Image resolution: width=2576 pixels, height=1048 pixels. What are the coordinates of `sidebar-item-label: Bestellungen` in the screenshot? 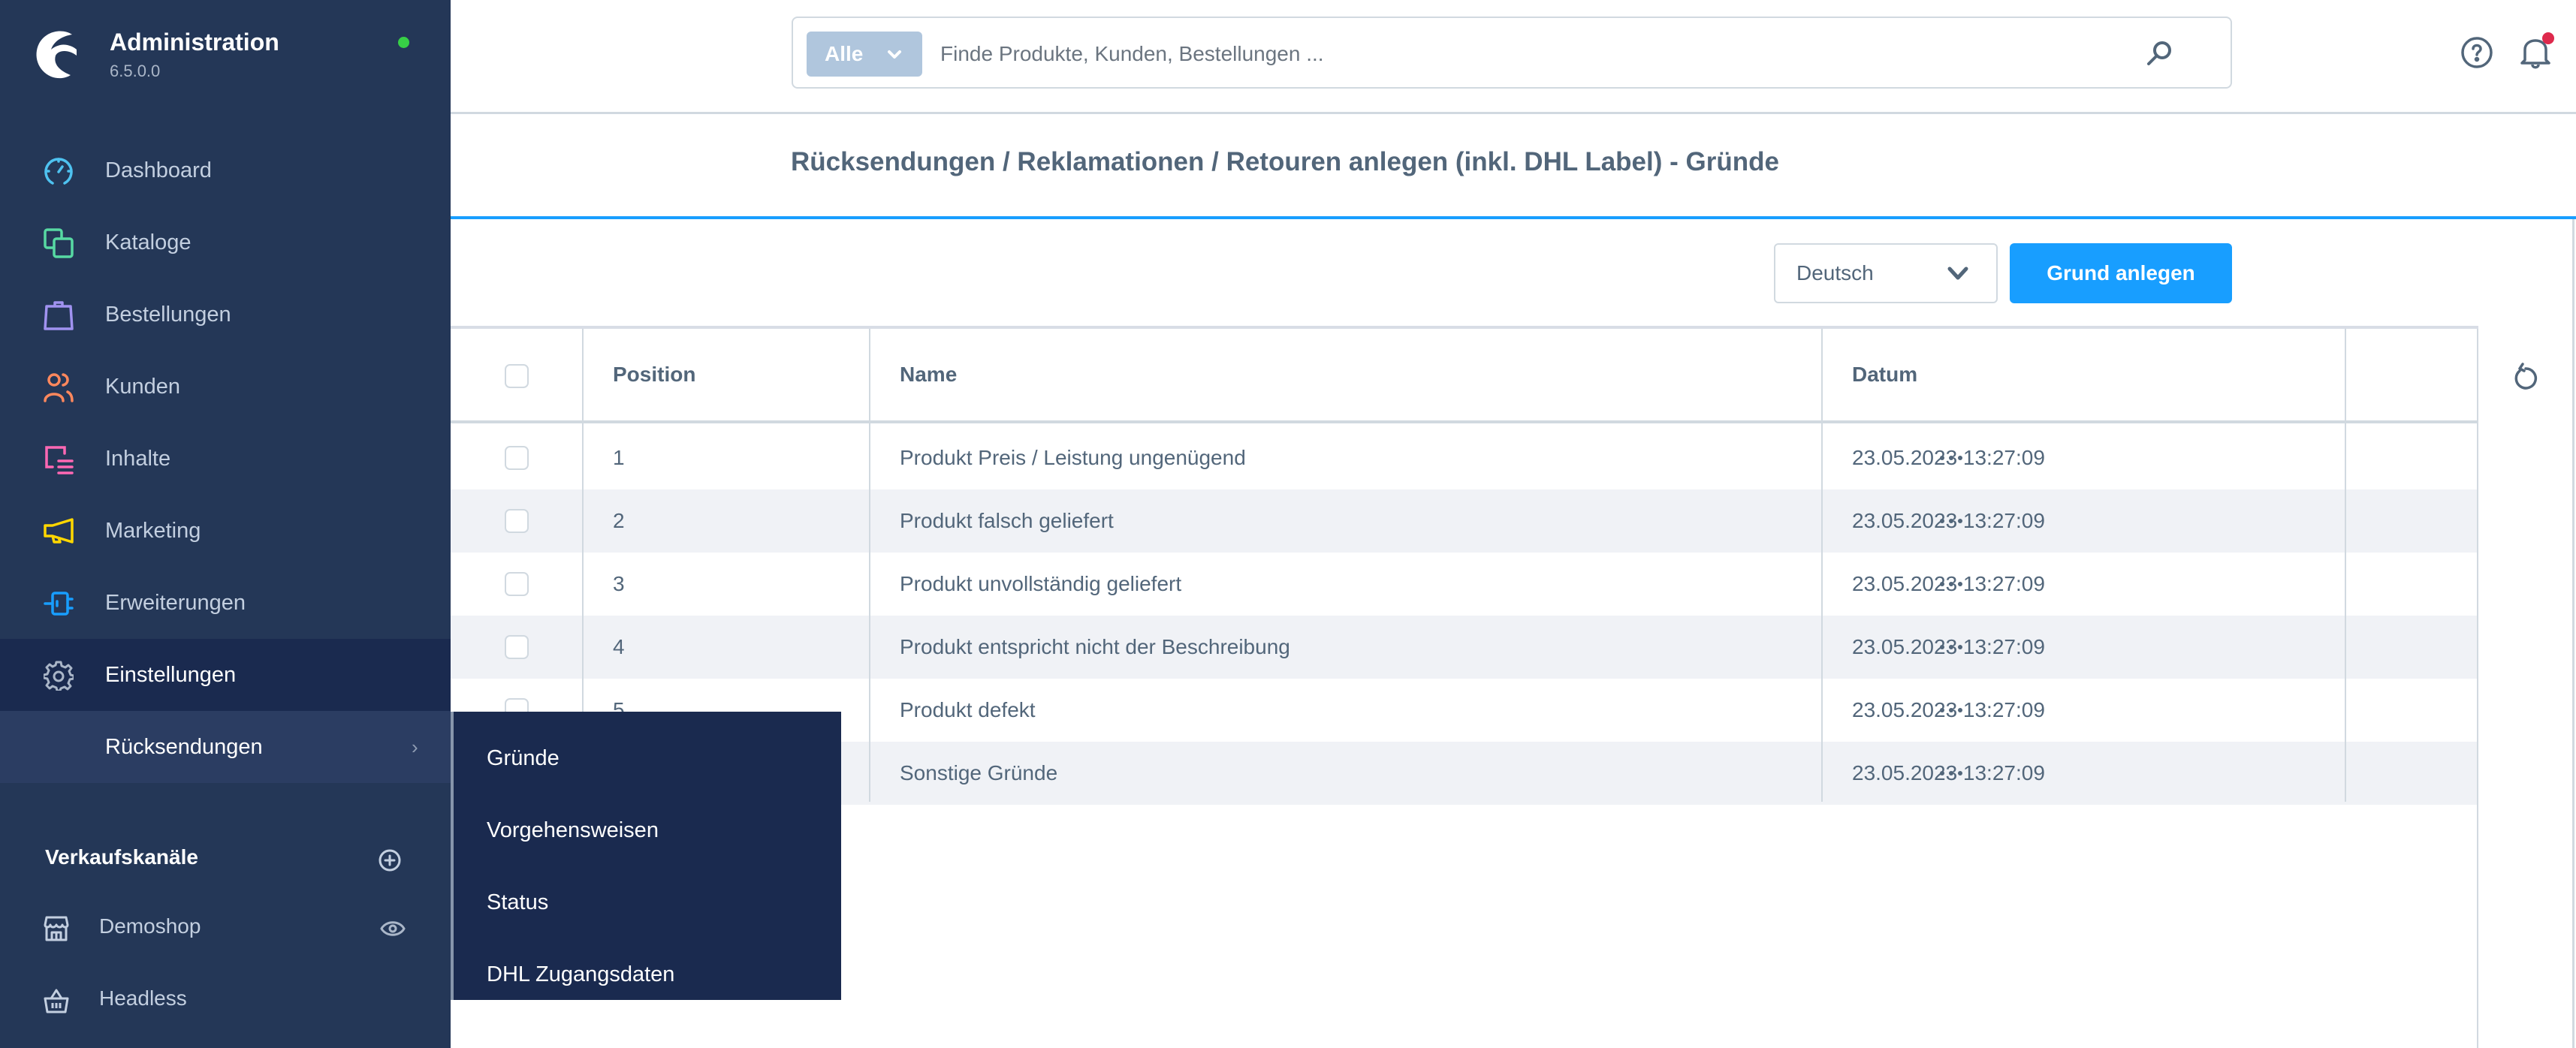 It's located at (168, 314).